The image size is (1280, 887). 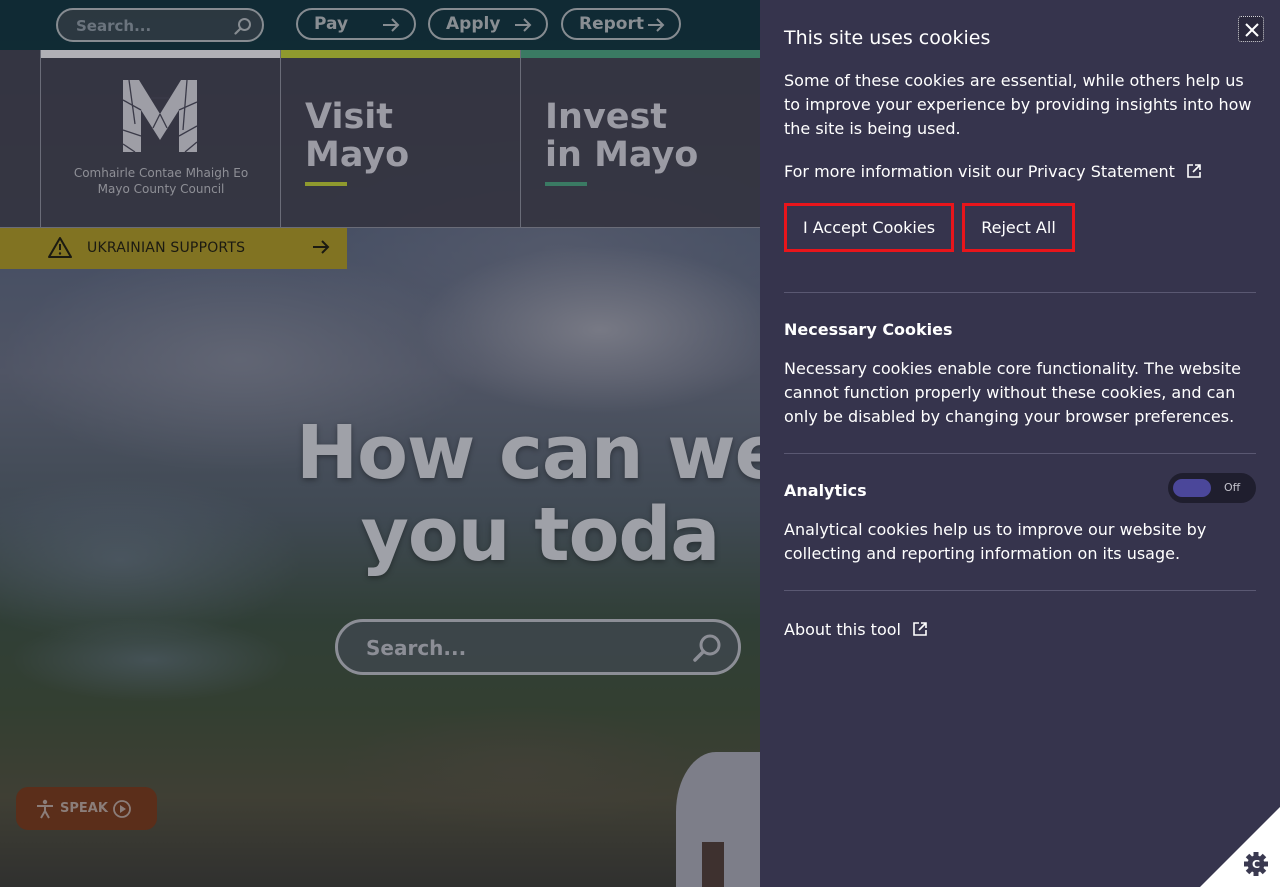 What do you see at coordinates (868, 329) in the screenshot?
I see `necessary-cookies-title: Necessary Cookies` at bounding box center [868, 329].